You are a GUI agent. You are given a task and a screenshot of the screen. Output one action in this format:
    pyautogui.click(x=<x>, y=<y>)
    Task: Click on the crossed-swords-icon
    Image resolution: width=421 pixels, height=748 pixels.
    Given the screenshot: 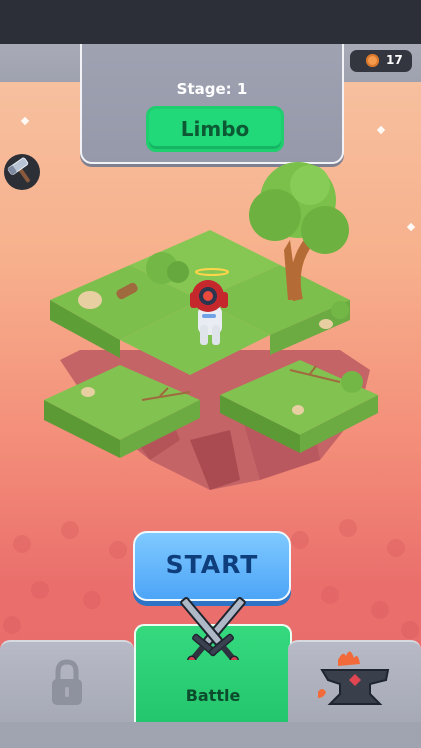 What is the action you would take?
    pyautogui.click(x=213, y=628)
    